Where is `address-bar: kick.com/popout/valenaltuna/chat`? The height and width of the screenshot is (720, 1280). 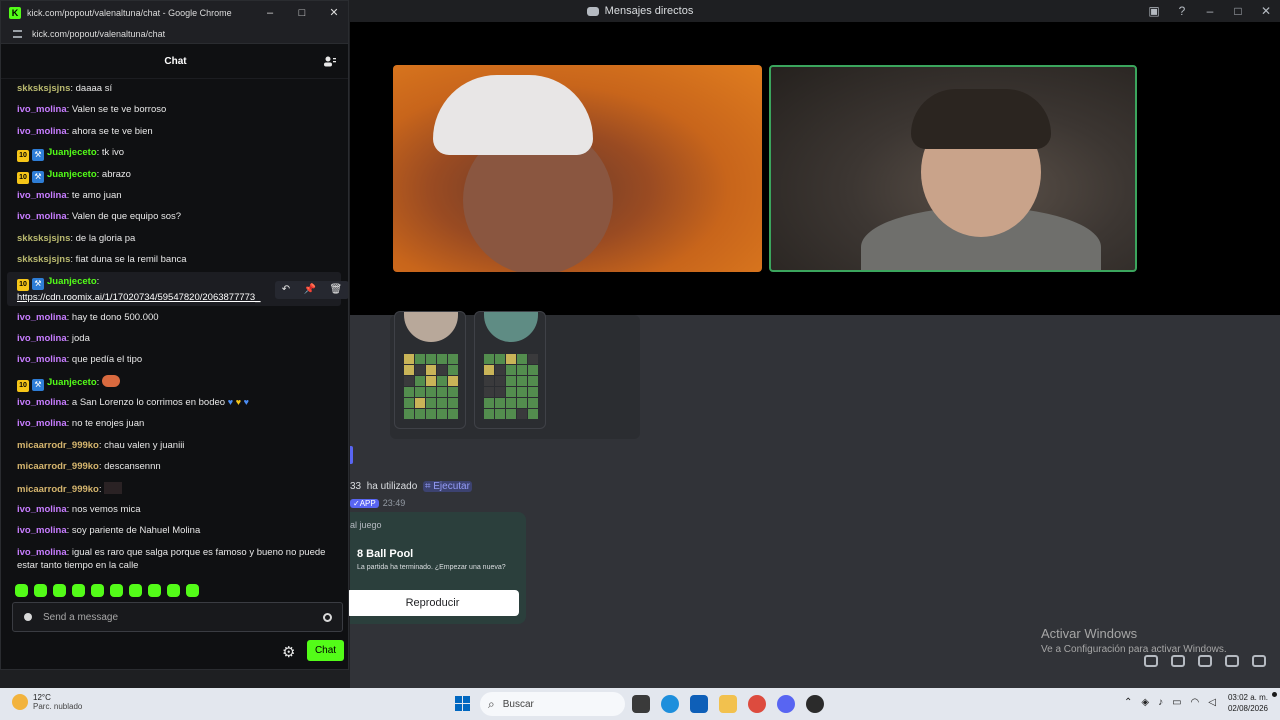 address-bar: kick.com/popout/valenaltuna/chat is located at coordinates (174, 34).